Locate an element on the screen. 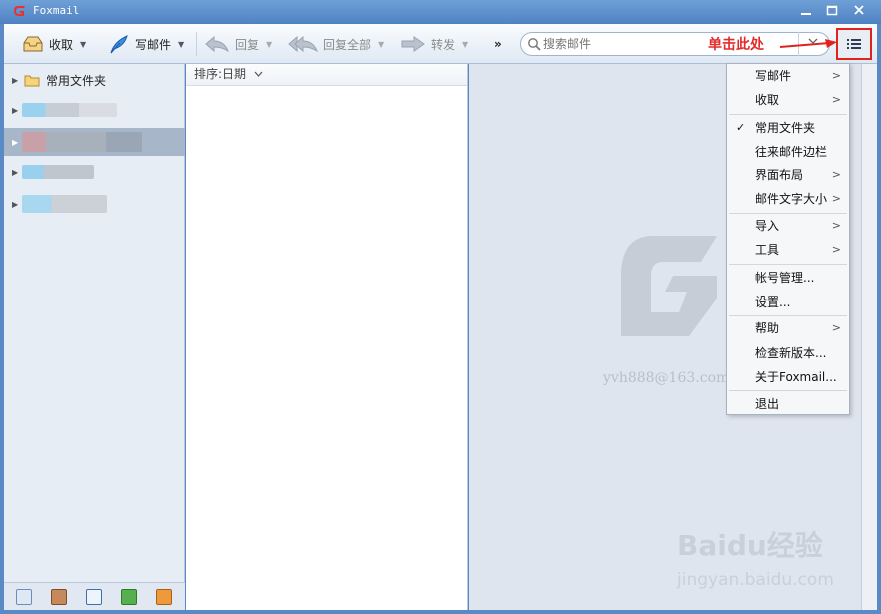 The width and height of the screenshot is (881, 614). menu-item-contacts-sidebar: 往来邮件边栏 is located at coordinates (788, 152).